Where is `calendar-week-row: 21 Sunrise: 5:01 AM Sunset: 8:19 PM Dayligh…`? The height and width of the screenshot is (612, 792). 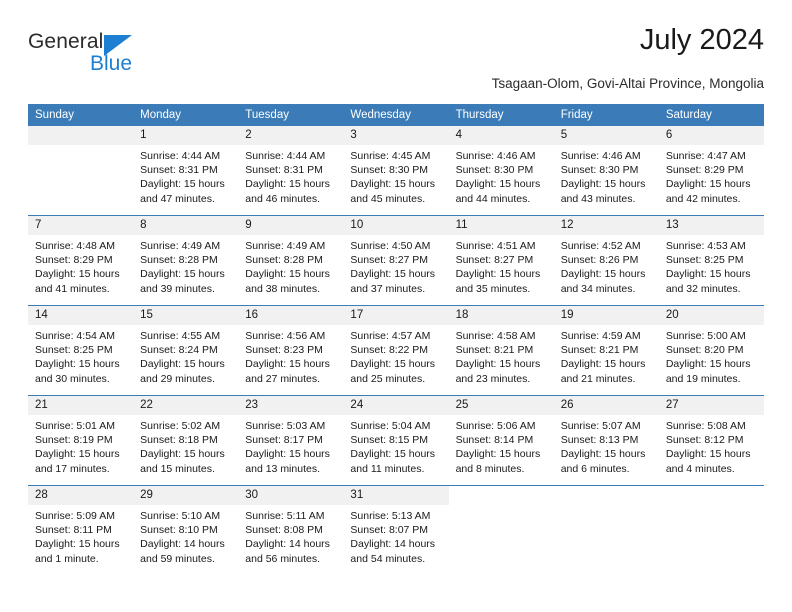
calendar-week-row: 21 Sunrise: 5:01 AM Sunset: 8:19 PM Dayligh… is located at coordinates (396, 440).